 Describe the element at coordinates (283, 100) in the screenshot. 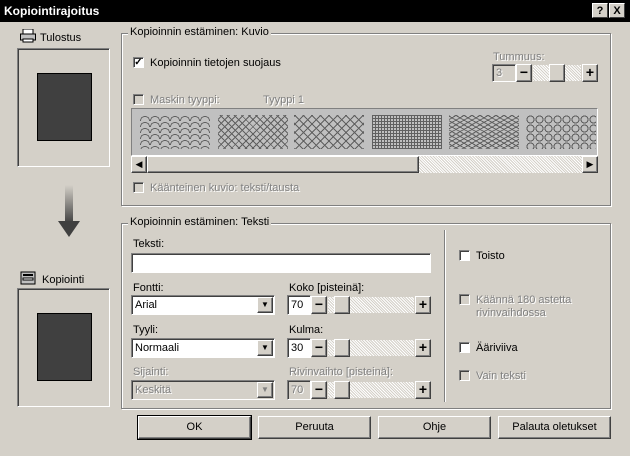

I see `mask-value: Tyyppi 1` at that location.